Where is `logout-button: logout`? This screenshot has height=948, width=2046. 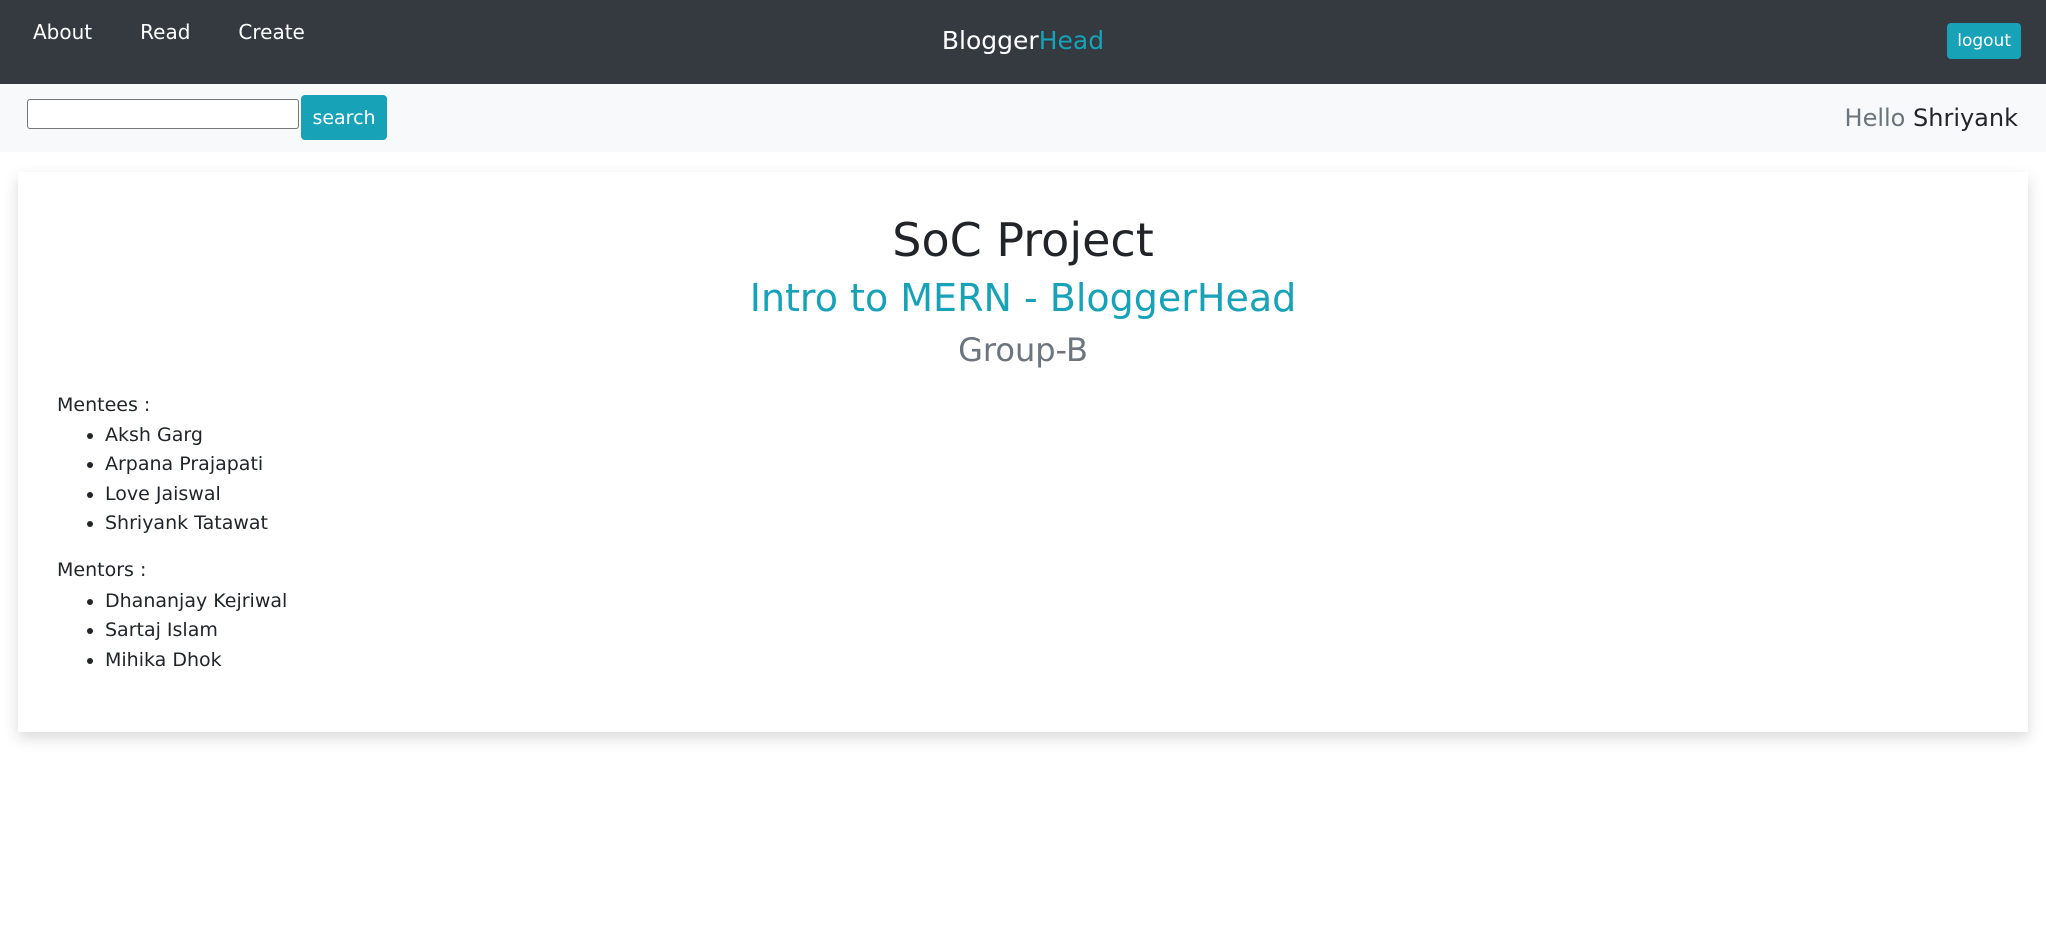
logout-button: logout is located at coordinates (1984, 41).